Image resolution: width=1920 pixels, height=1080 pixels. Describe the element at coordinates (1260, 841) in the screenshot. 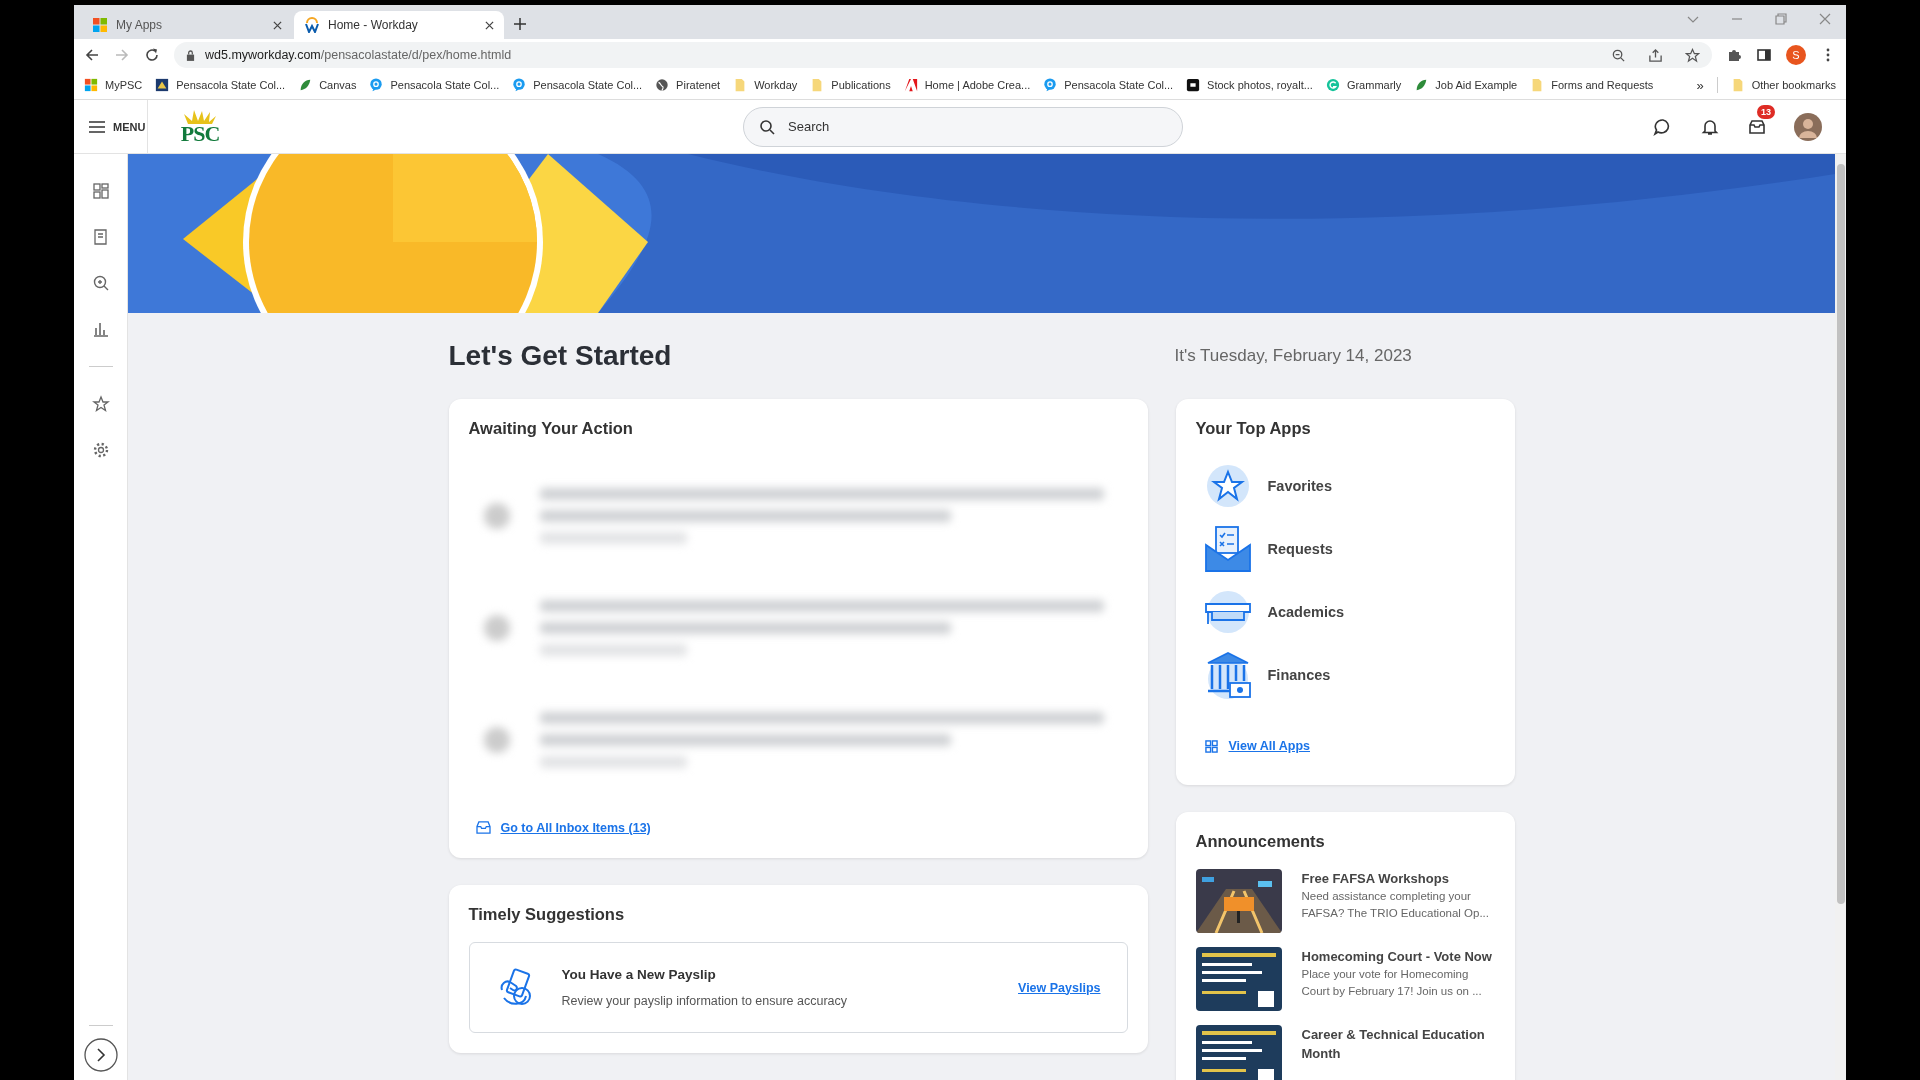

I see `card-title: Announcements` at that location.